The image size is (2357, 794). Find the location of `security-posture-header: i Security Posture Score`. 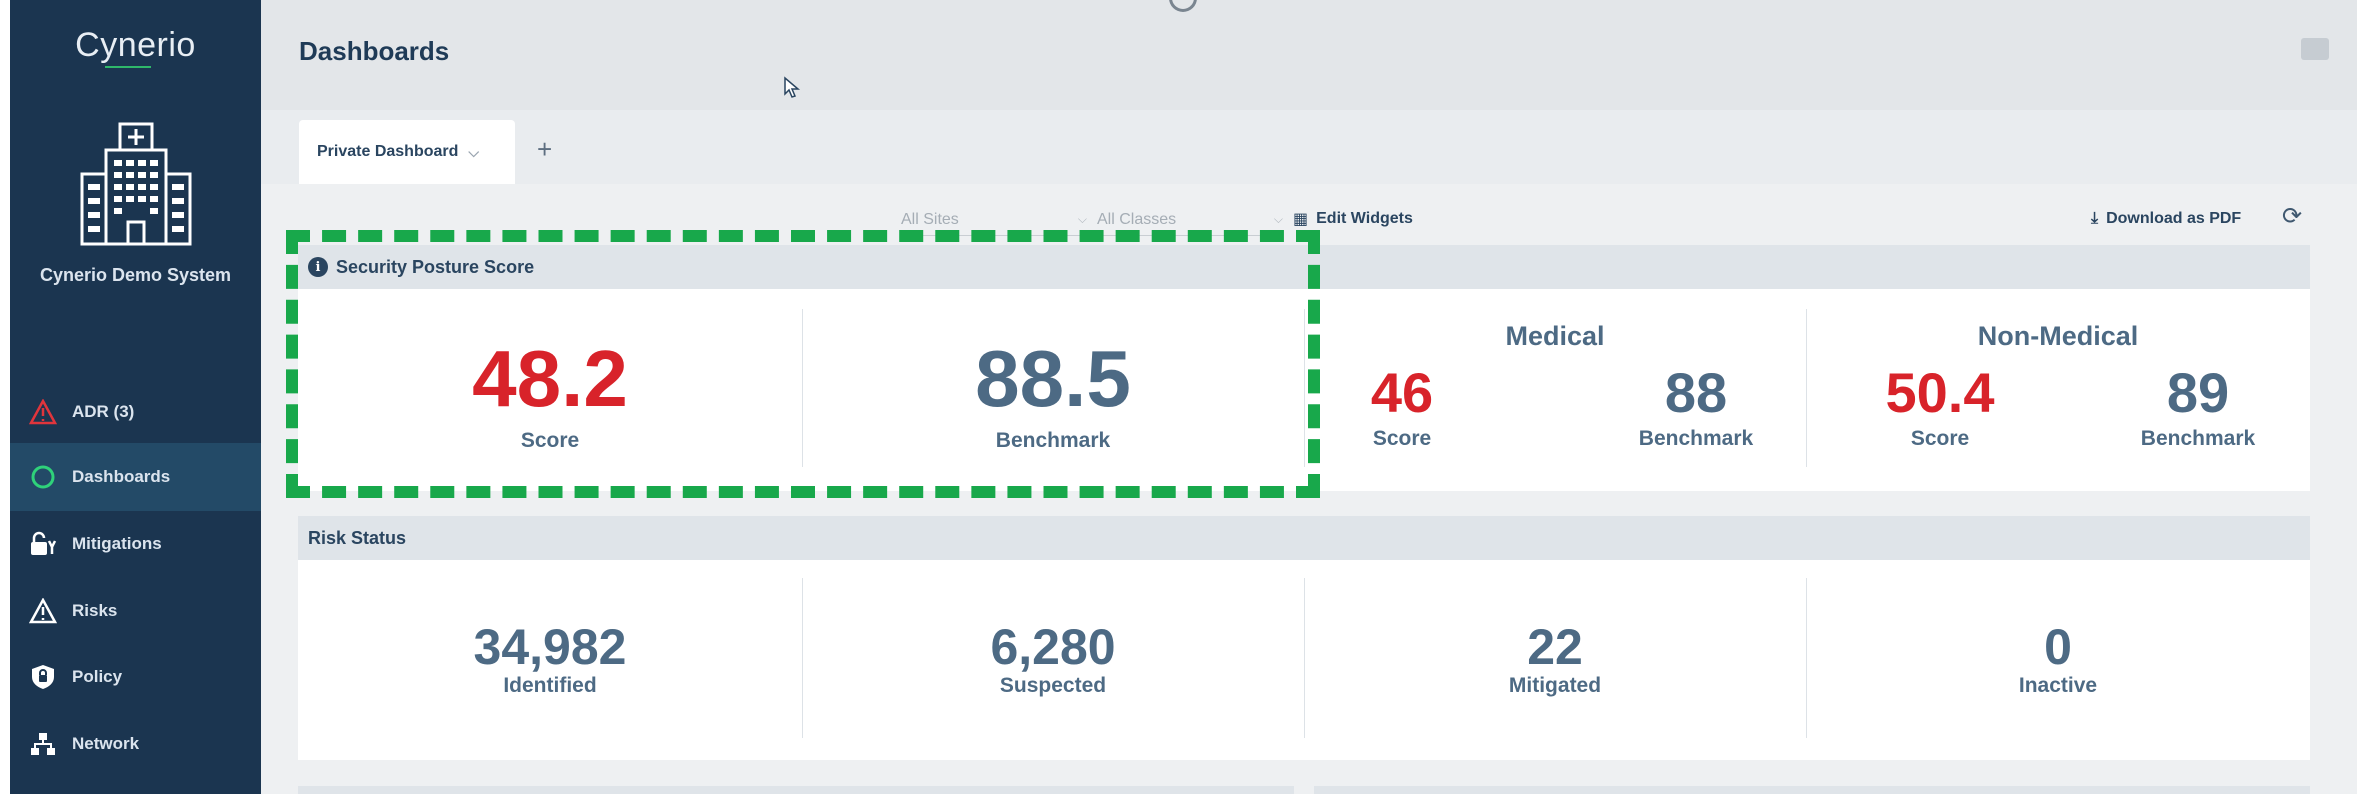

security-posture-header: i Security Posture Score is located at coordinates (1304, 267).